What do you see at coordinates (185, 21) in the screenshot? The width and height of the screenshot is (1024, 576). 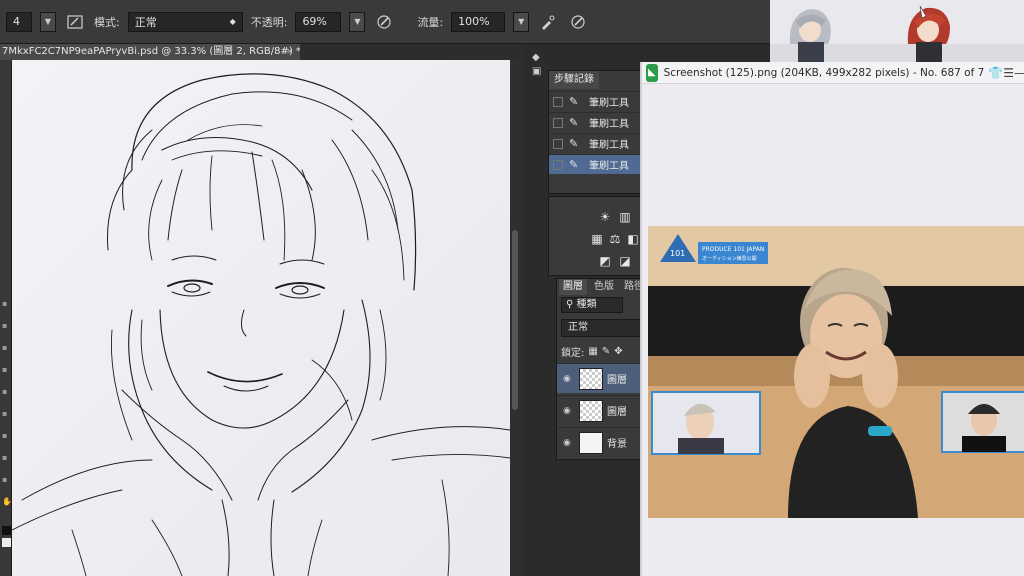 I see `mode-select: 正常 ◆` at bounding box center [185, 21].